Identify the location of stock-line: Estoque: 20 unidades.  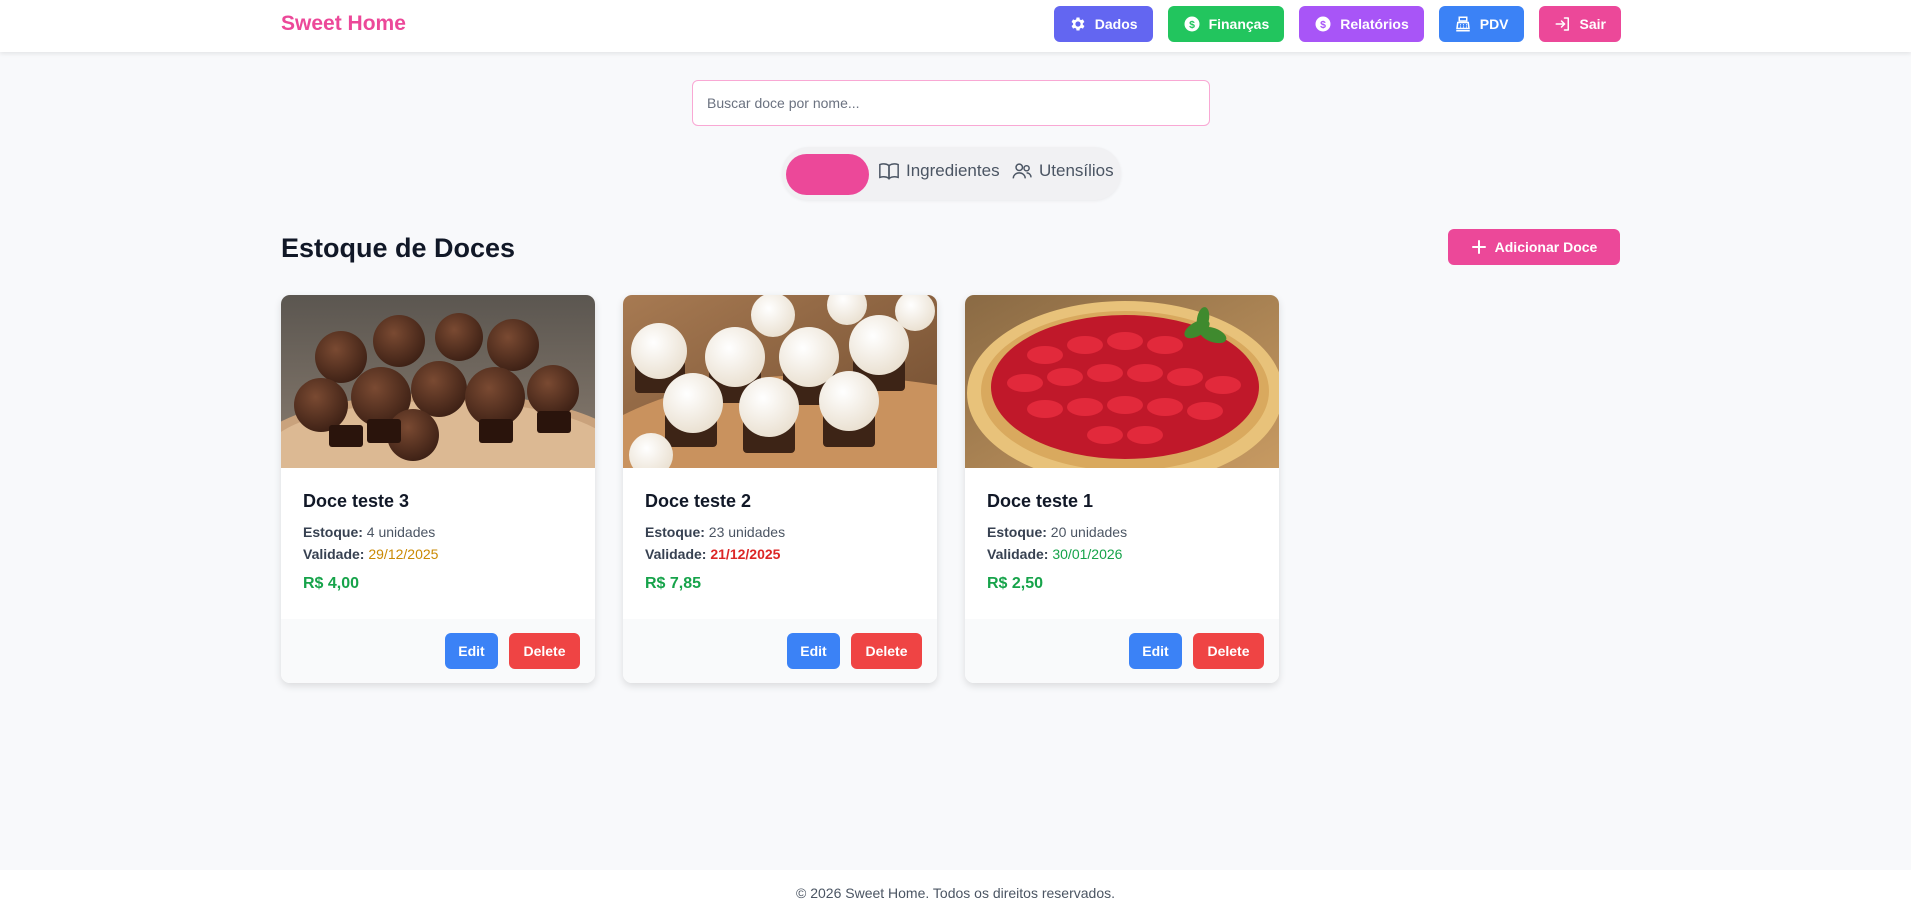
(1057, 532).